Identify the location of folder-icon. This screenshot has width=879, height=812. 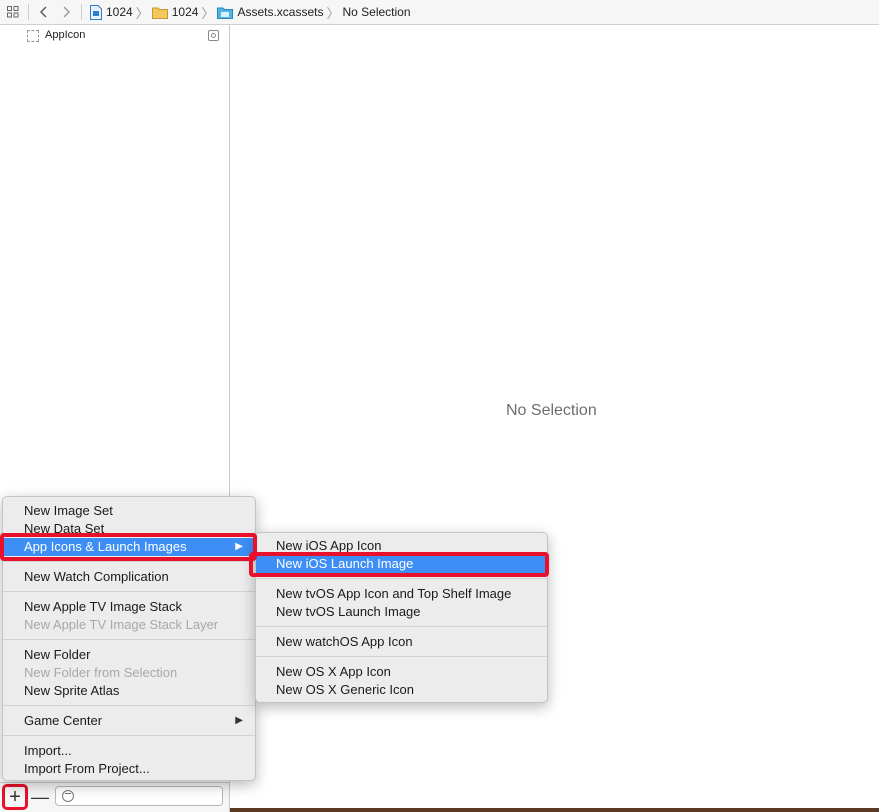
(159, 12).